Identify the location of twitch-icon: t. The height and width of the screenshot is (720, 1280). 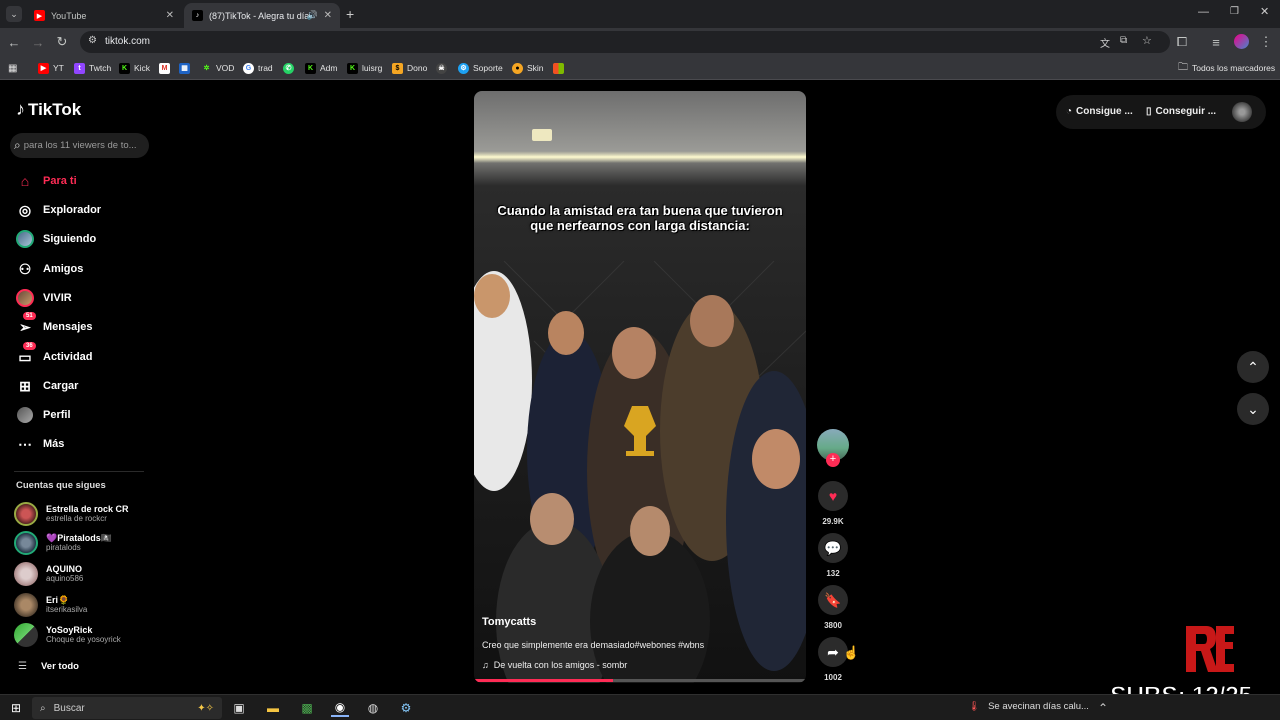
(79, 68).